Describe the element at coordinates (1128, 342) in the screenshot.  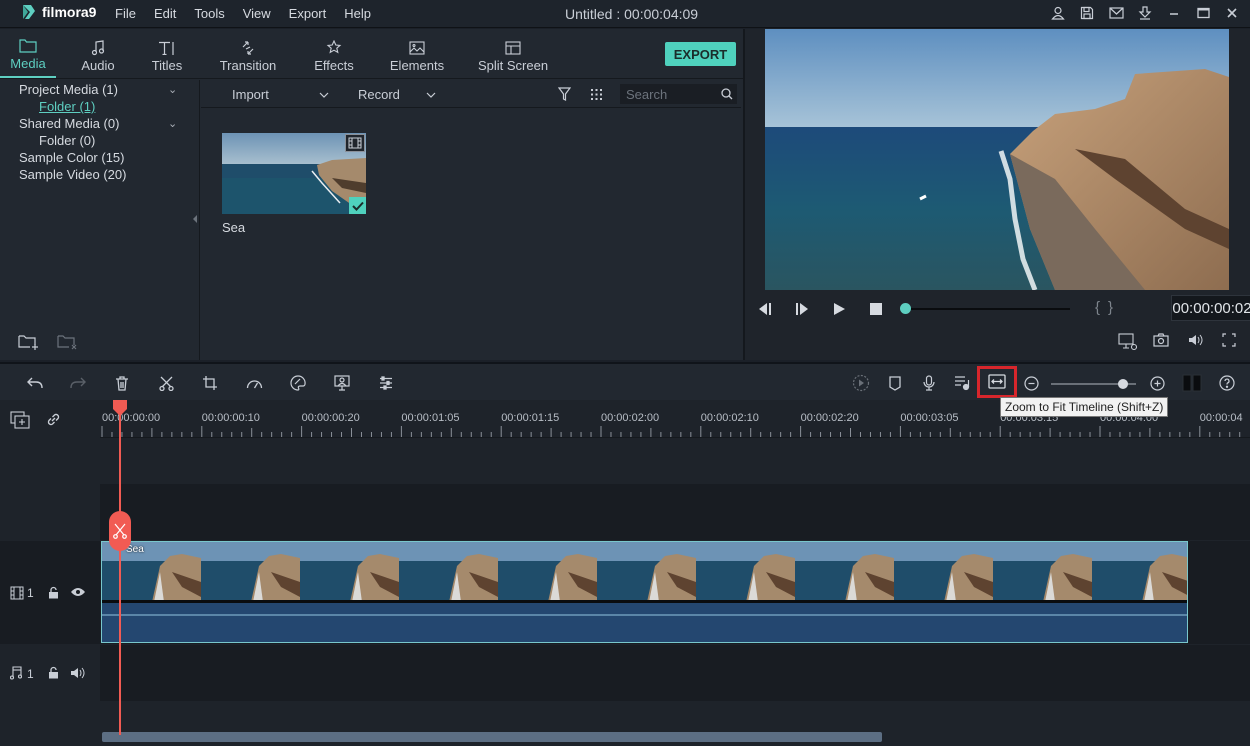
I see `display-settings-icon` at that location.